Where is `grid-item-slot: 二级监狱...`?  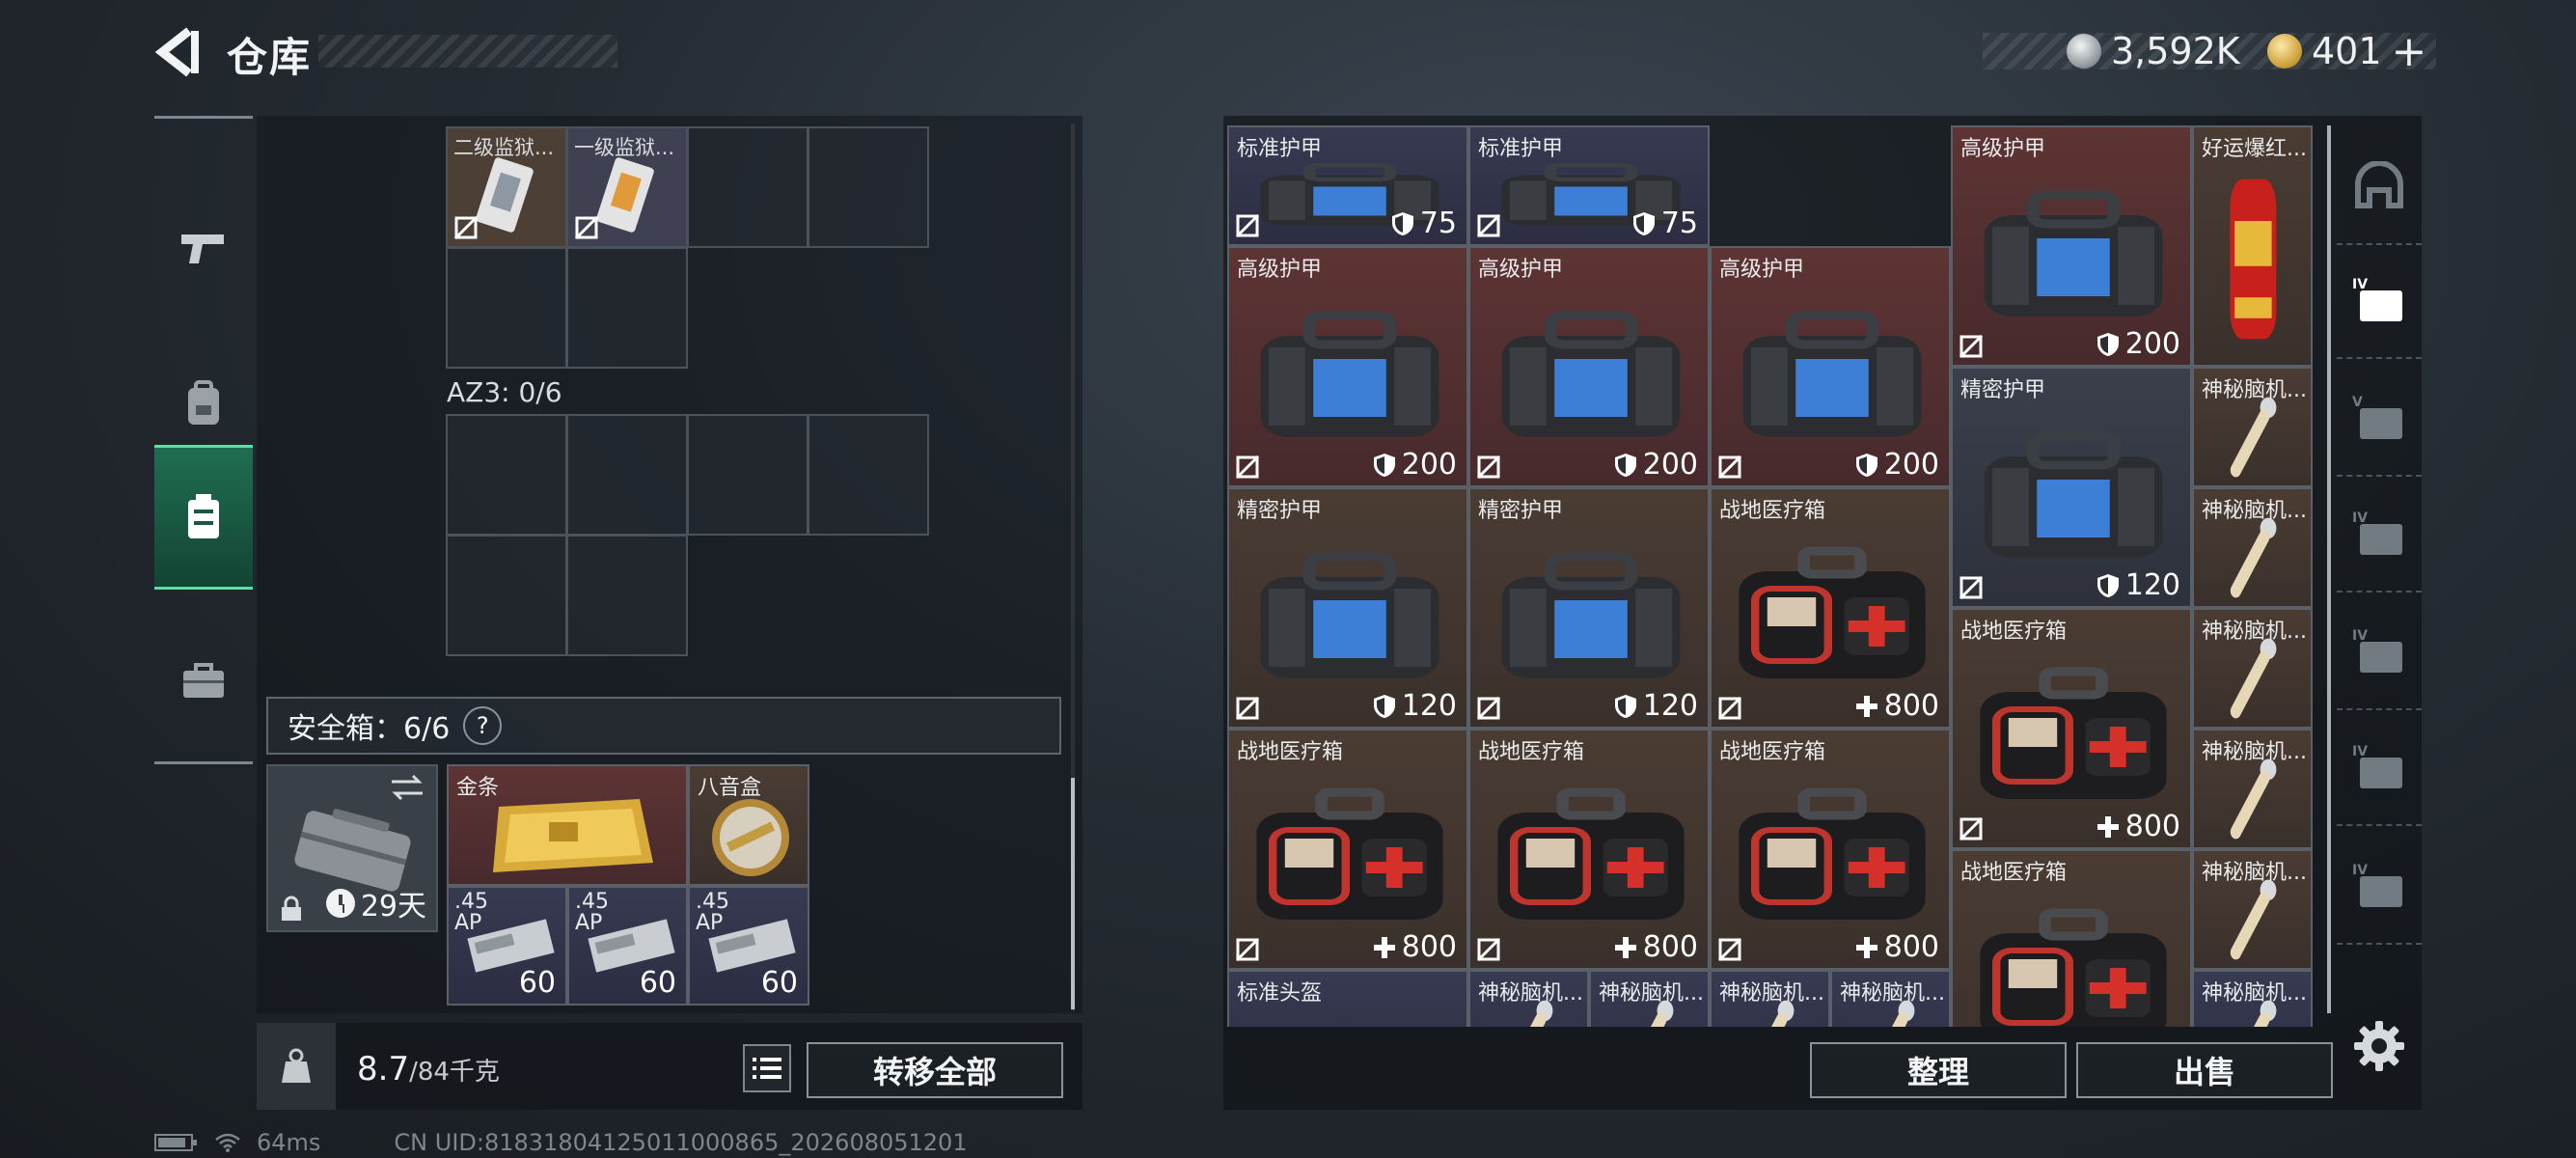
grid-item-slot: 二级监狱... is located at coordinates (506, 187).